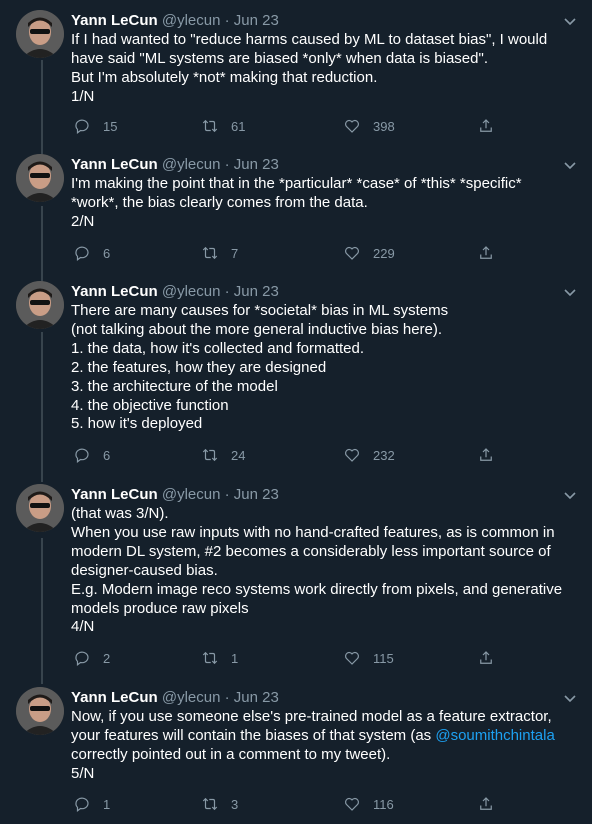  Describe the element at coordinates (107, 253) in the screenshot. I see `reply-count: 6` at that location.